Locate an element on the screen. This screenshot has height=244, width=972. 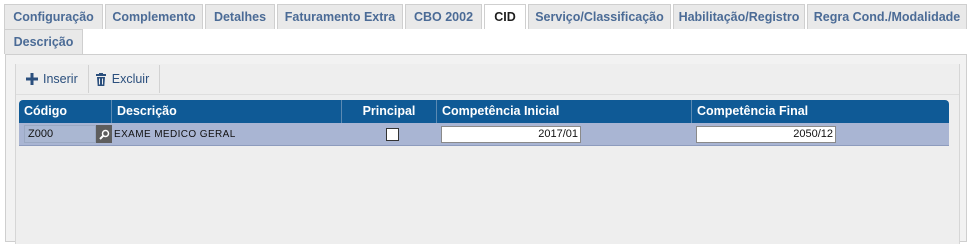
tab-regra-cond-modalidade: Regra Cond./Modalidade is located at coordinates (887, 16).